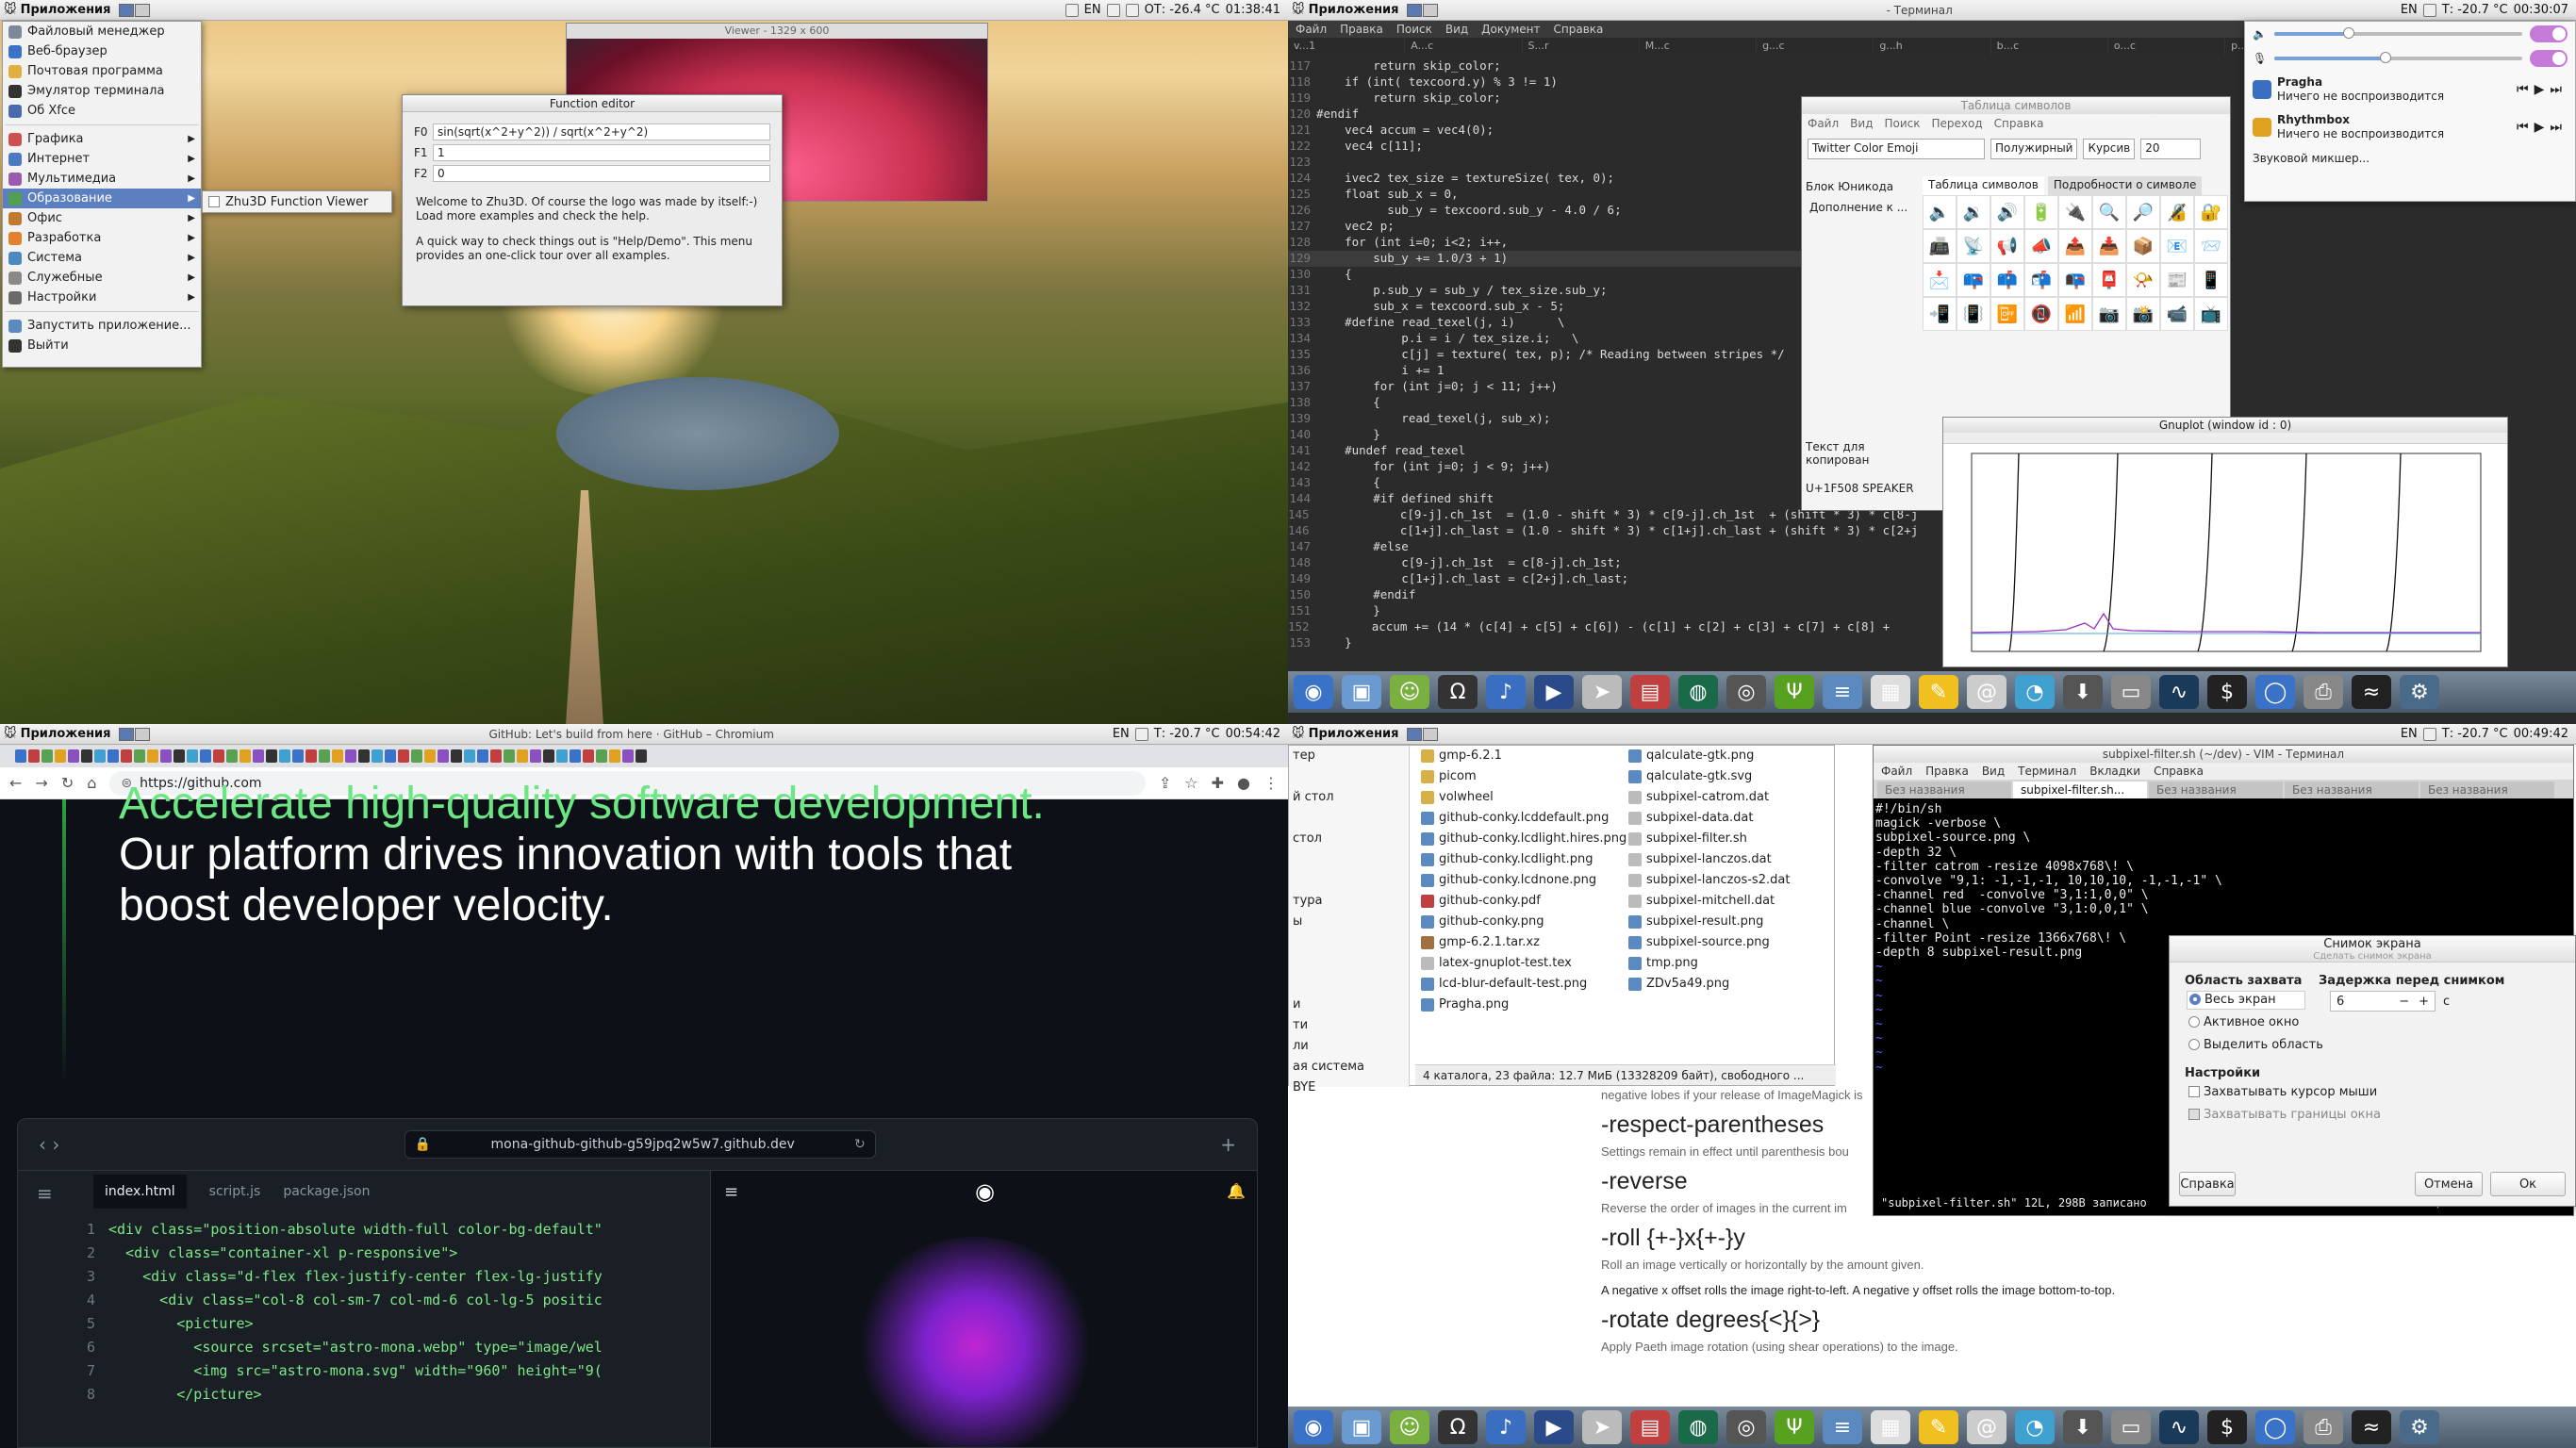  Describe the element at coordinates (2275, 1427) in the screenshot. I see `search-icon: ◯` at that location.